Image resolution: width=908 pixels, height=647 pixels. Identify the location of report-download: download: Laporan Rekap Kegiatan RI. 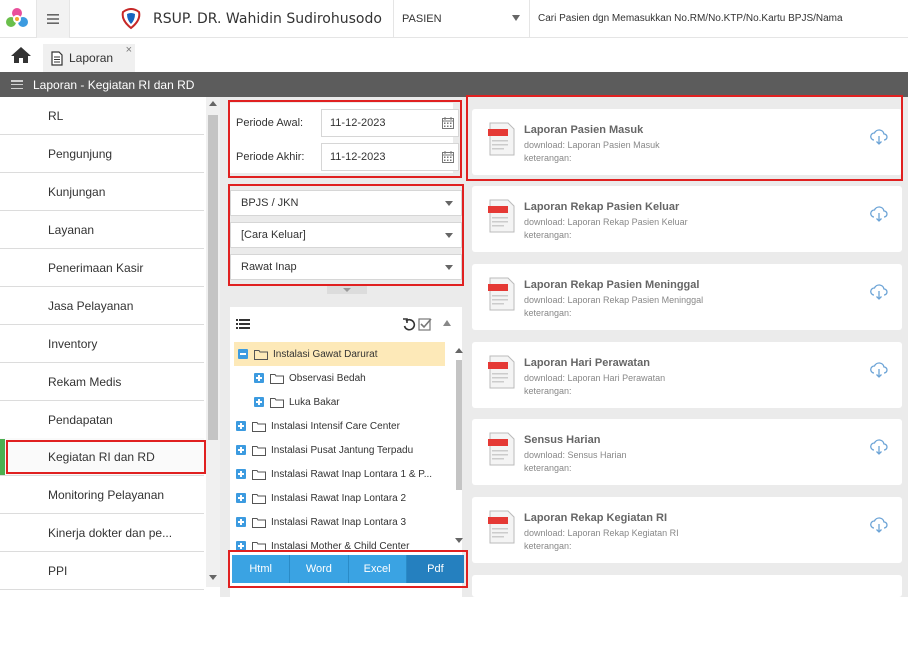
(601, 533).